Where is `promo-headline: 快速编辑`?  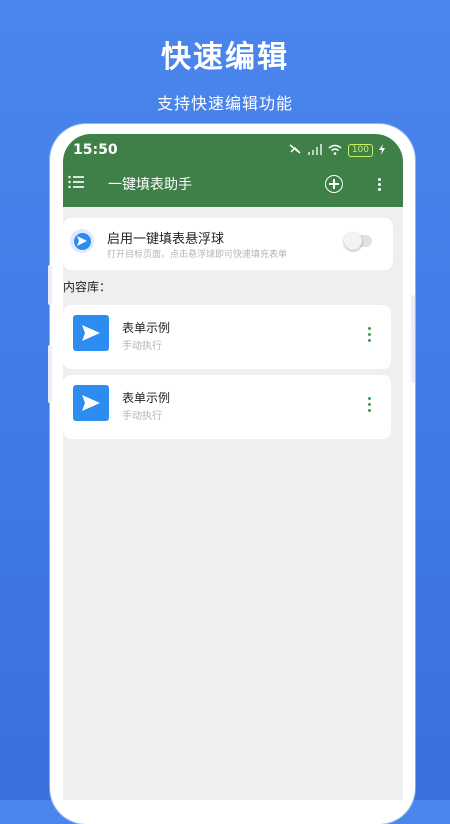
promo-headline: 快速编辑 is located at coordinates (225, 57).